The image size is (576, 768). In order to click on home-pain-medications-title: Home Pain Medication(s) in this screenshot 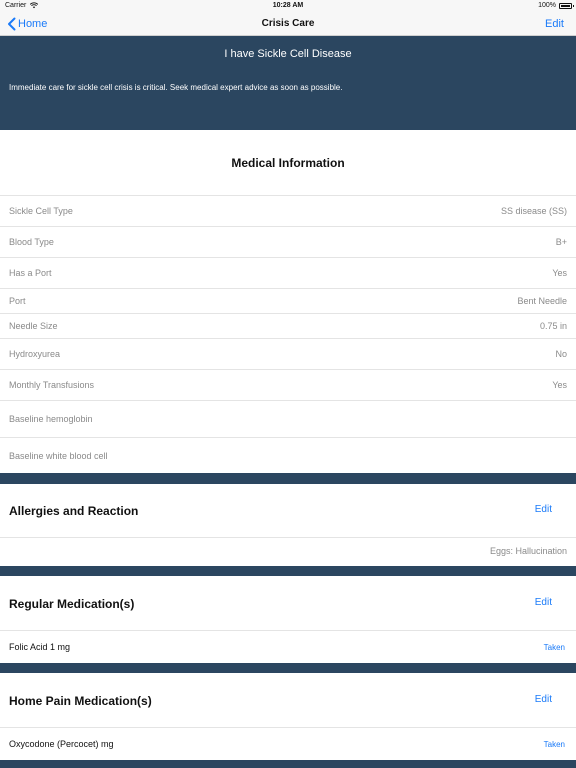, I will do `click(80, 701)`.